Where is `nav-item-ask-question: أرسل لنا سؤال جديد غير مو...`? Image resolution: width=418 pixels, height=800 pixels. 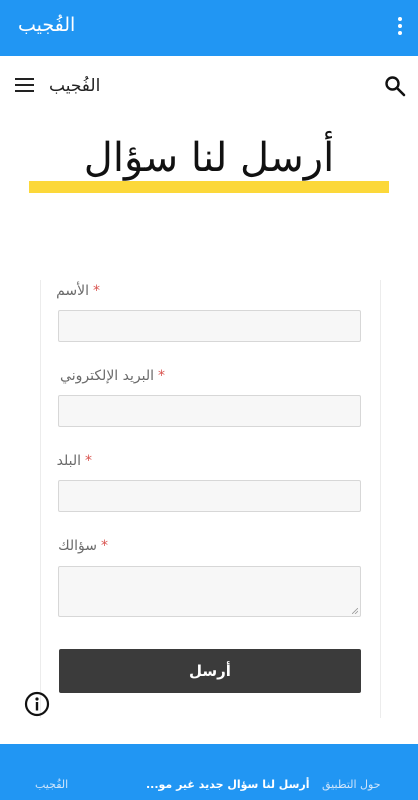
nav-item-ask-question: أرسل لنا سؤال جديد غير مو... is located at coordinates (228, 784).